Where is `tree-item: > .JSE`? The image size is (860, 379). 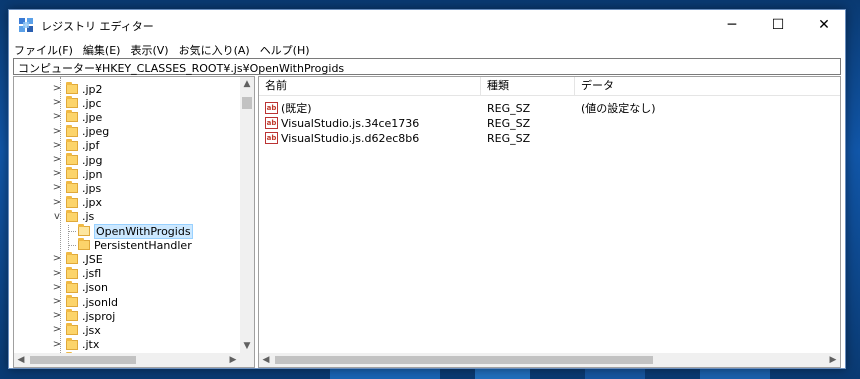 tree-item: > .JSE is located at coordinates (78, 259).